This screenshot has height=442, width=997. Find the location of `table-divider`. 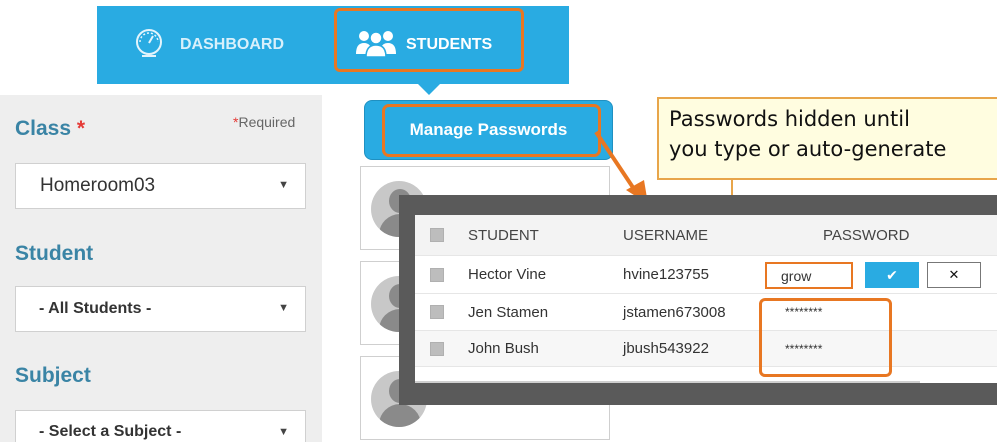

table-divider is located at coordinates (667, 382).